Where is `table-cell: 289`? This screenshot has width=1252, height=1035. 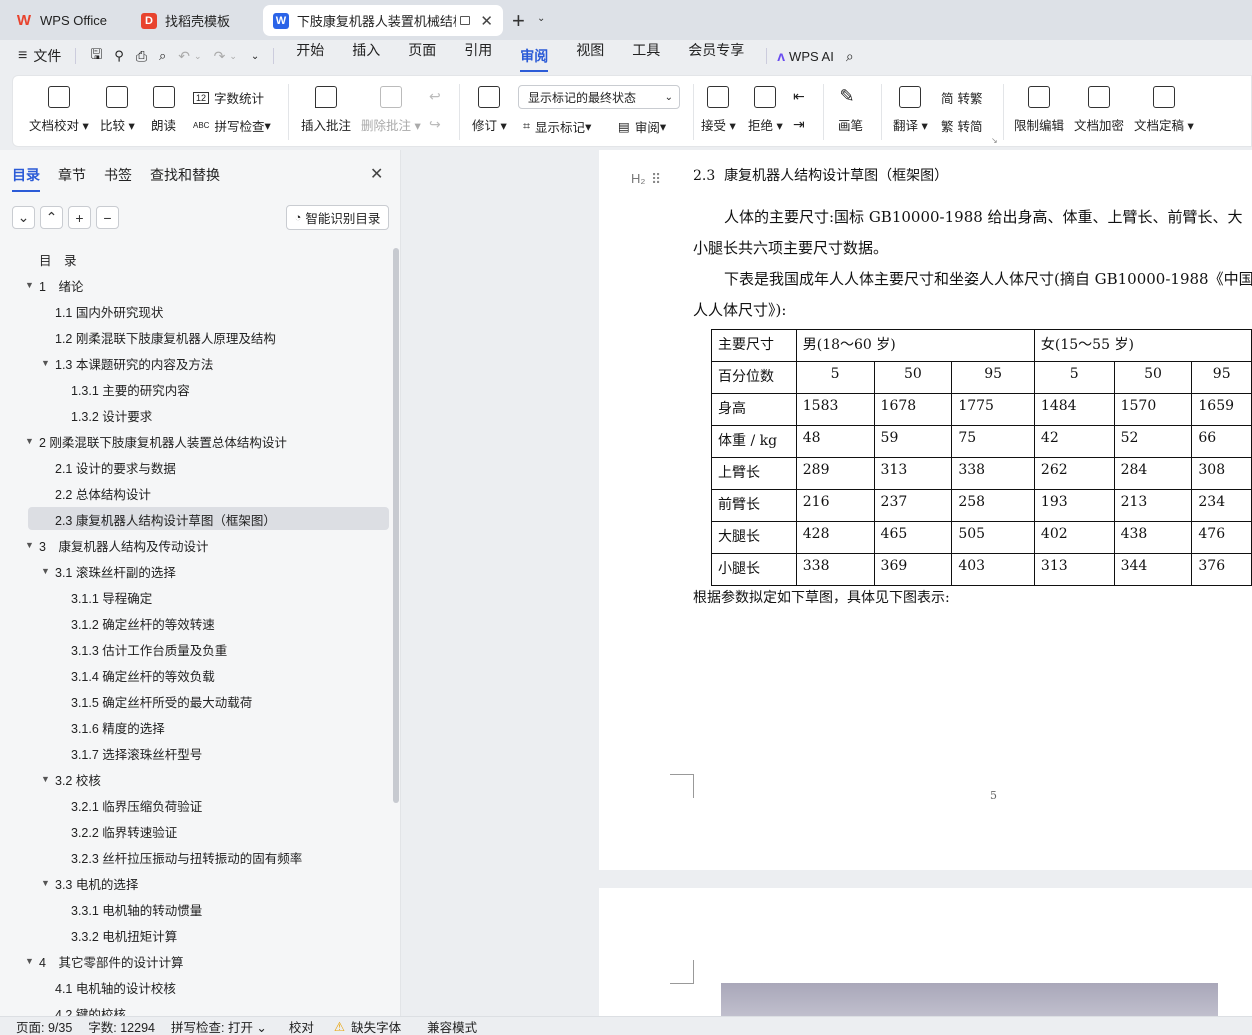
table-cell: 289 is located at coordinates (835, 473).